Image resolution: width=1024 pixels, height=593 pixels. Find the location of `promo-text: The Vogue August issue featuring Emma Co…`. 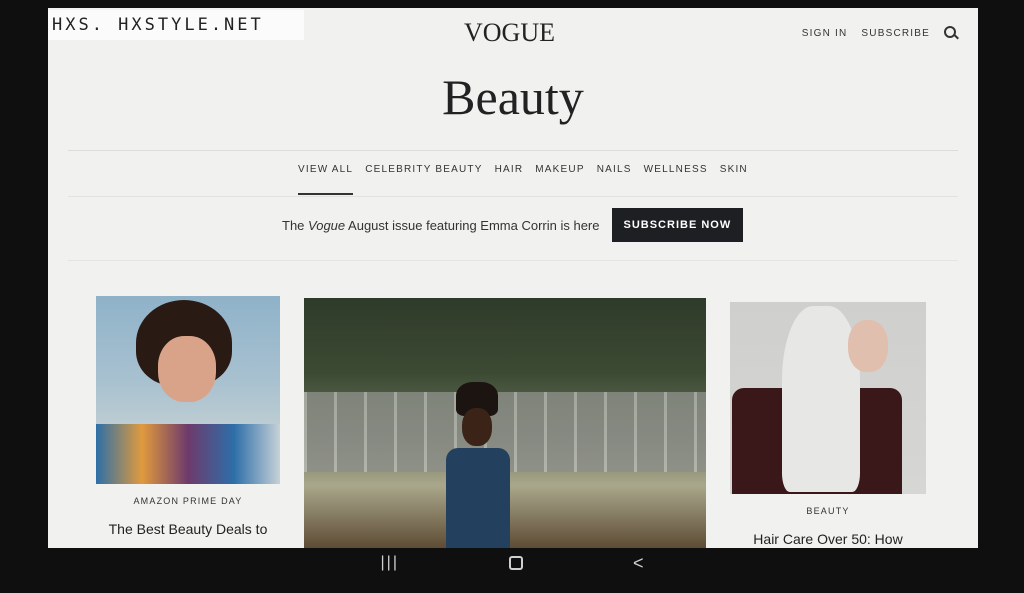

promo-text: The Vogue August issue featuring Emma Co… is located at coordinates (441, 225).